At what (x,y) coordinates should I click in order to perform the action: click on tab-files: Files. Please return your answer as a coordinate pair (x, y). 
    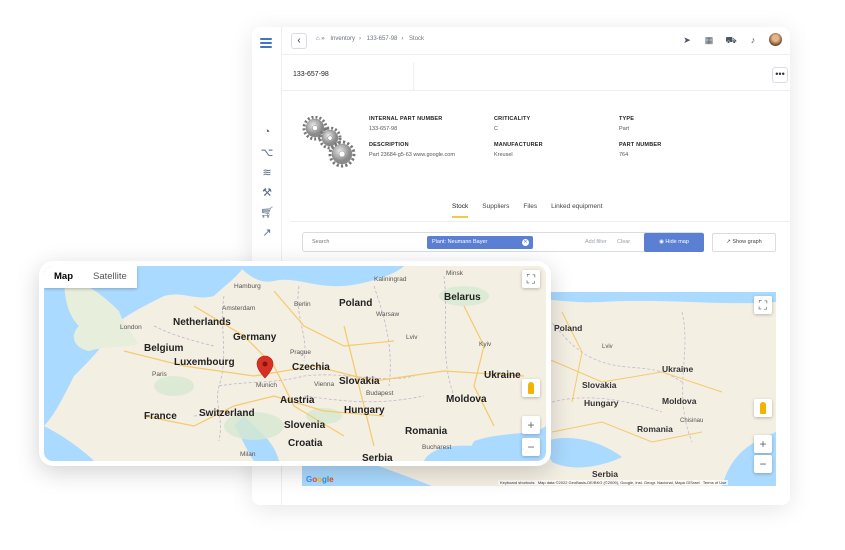
    Looking at the image, I should click on (530, 210).